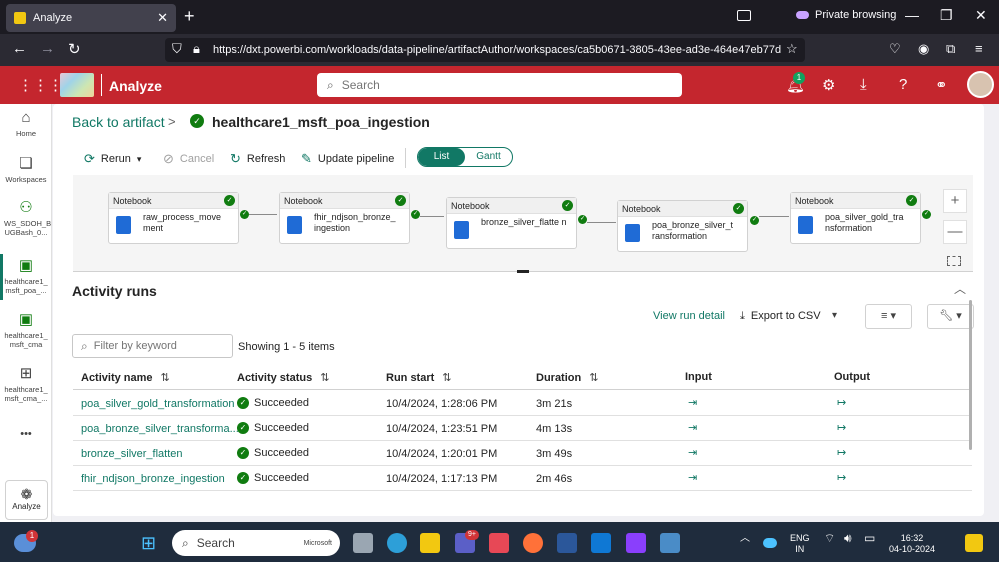 This screenshot has height=562, width=999. Describe the element at coordinates (283, 377) in the screenshot. I see `column-header-status: Activity status ⇅` at that location.